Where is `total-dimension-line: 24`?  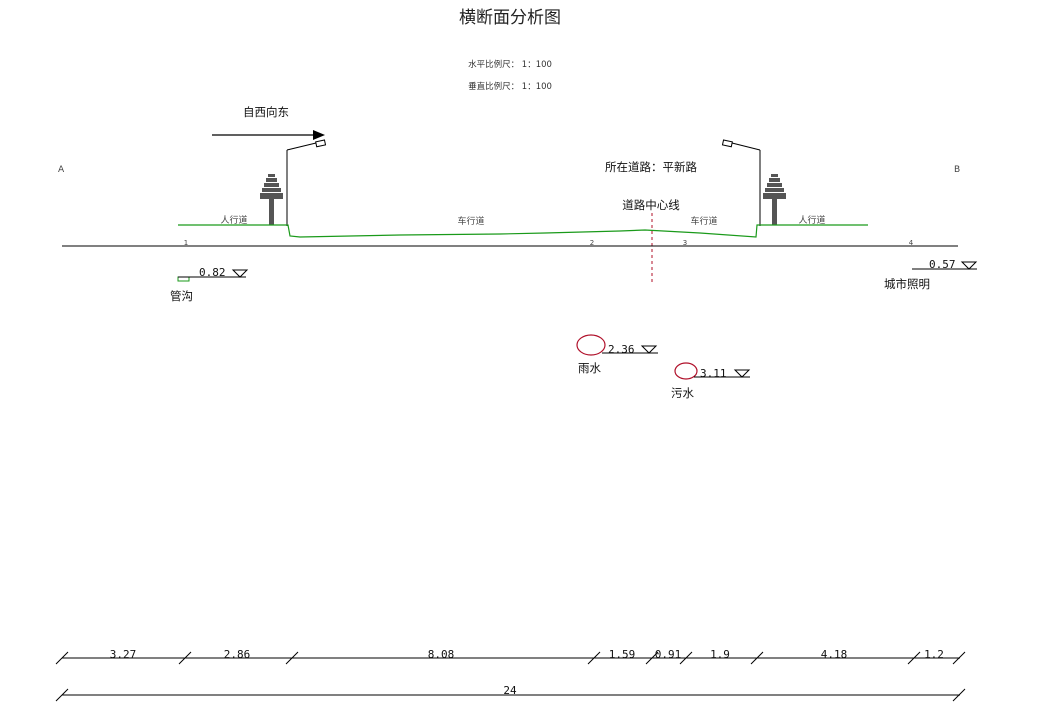 total-dimension-line: 24 is located at coordinates (510, 693).